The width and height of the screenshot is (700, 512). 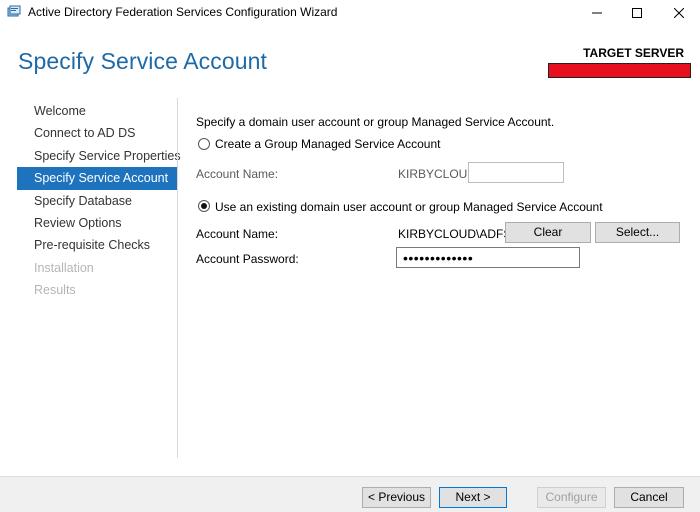 What do you see at coordinates (55, 290) in the screenshot?
I see `nav-step-results: Results` at bounding box center [55, 290].